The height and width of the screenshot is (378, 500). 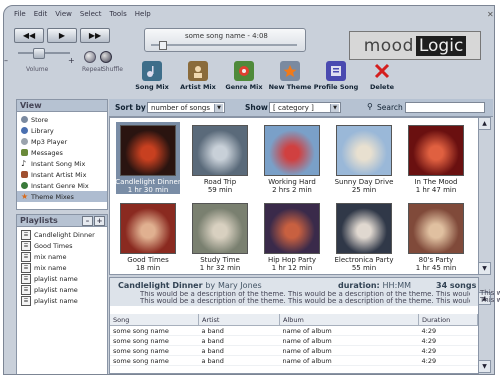 I want to click on sidebar-item-theme-mixes: ★ Theme Mixes, so click(x=62, y=196).